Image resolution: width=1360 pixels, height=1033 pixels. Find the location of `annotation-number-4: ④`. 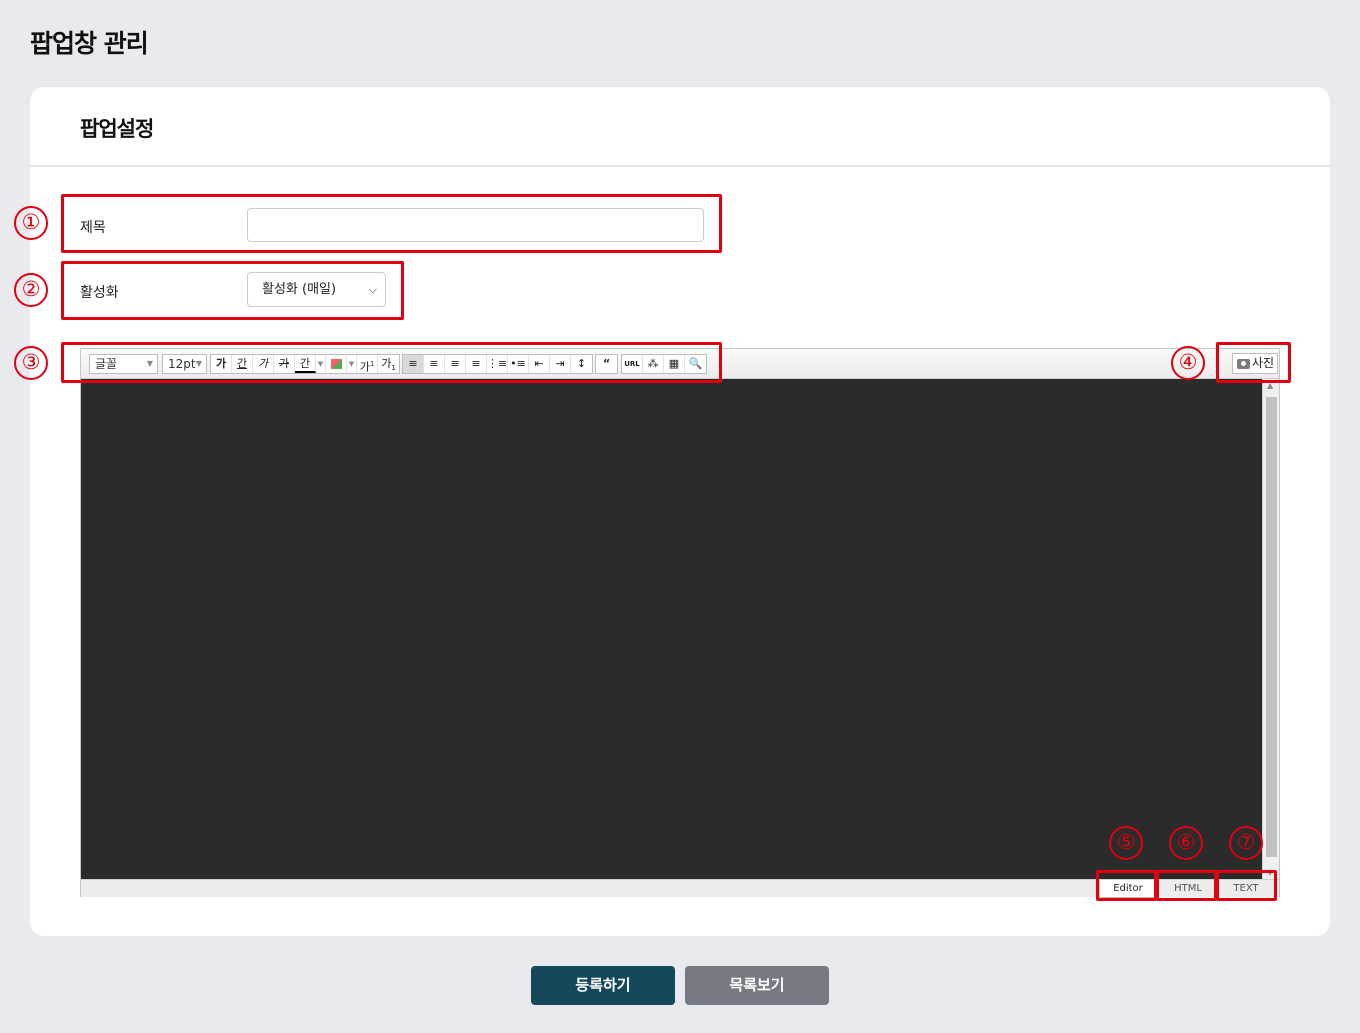

annotation-number-4: ④ is located at coordinates (1188, 363).